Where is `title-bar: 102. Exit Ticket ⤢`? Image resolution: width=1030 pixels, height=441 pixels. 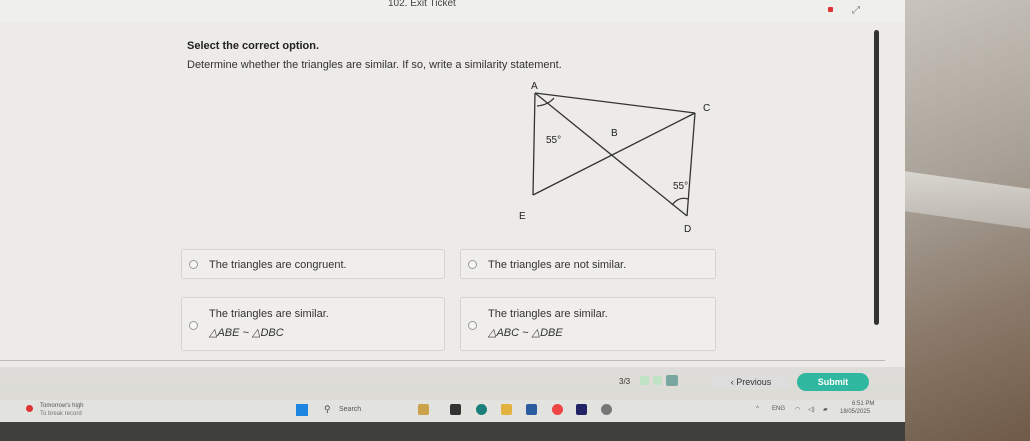
title-bar: 102. Exit Ticket ⤢ is located at coordinates (452, 11).